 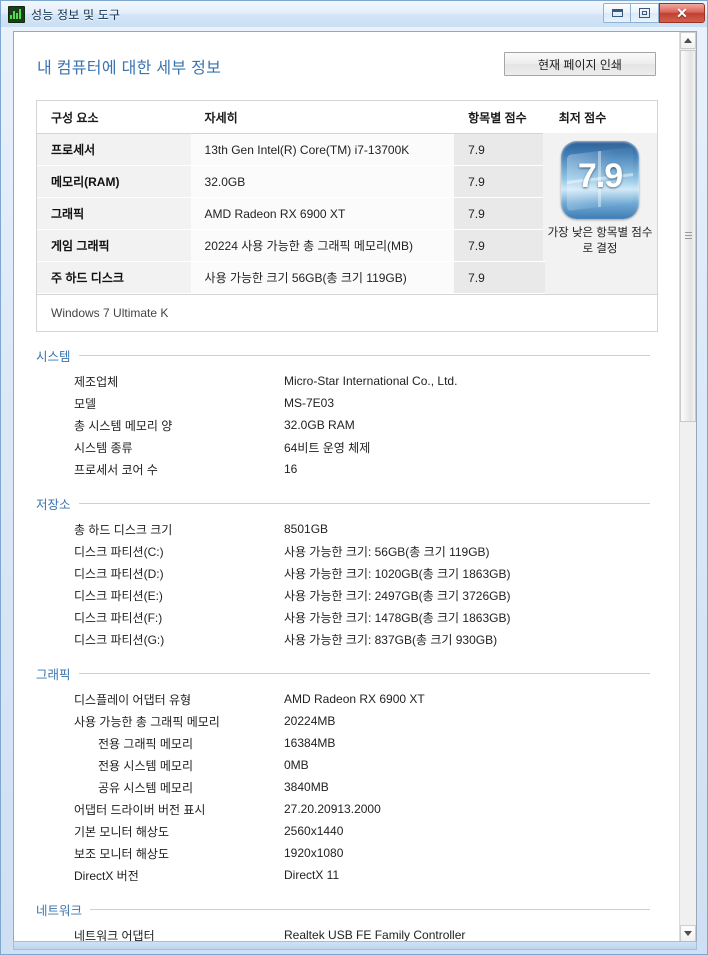 I want to click on detail-label: 전용 시스템 메모리, so click(x=145, y=765).